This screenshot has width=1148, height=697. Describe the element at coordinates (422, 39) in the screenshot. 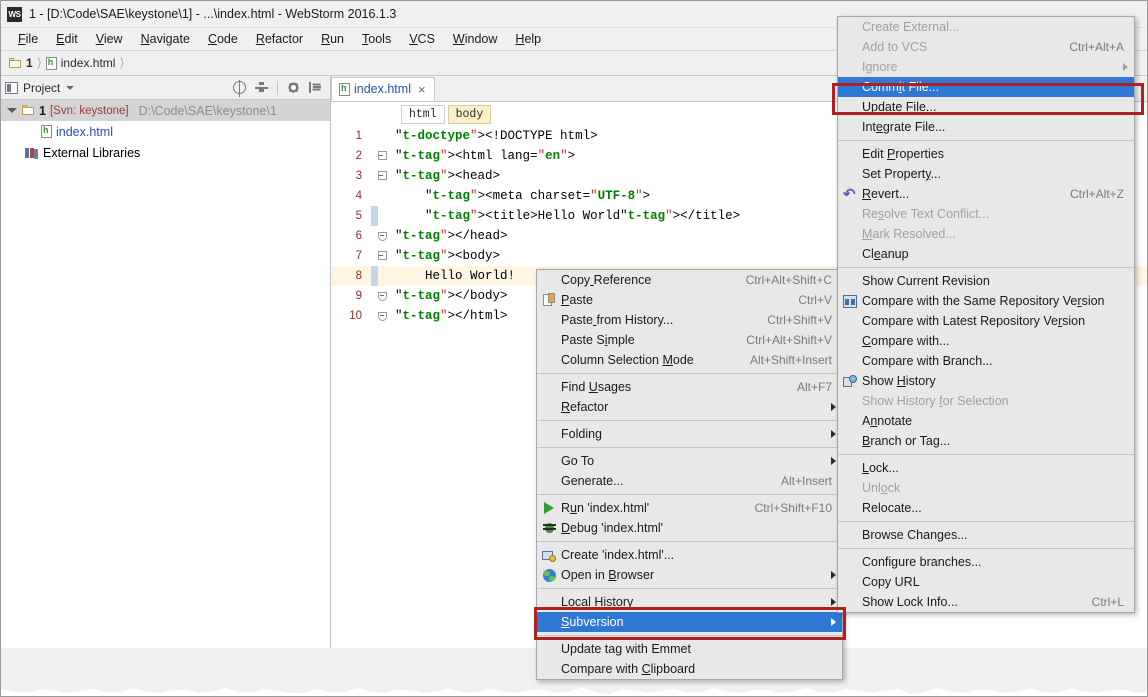

I see `menubar-item-vcs: VCS` at that location.